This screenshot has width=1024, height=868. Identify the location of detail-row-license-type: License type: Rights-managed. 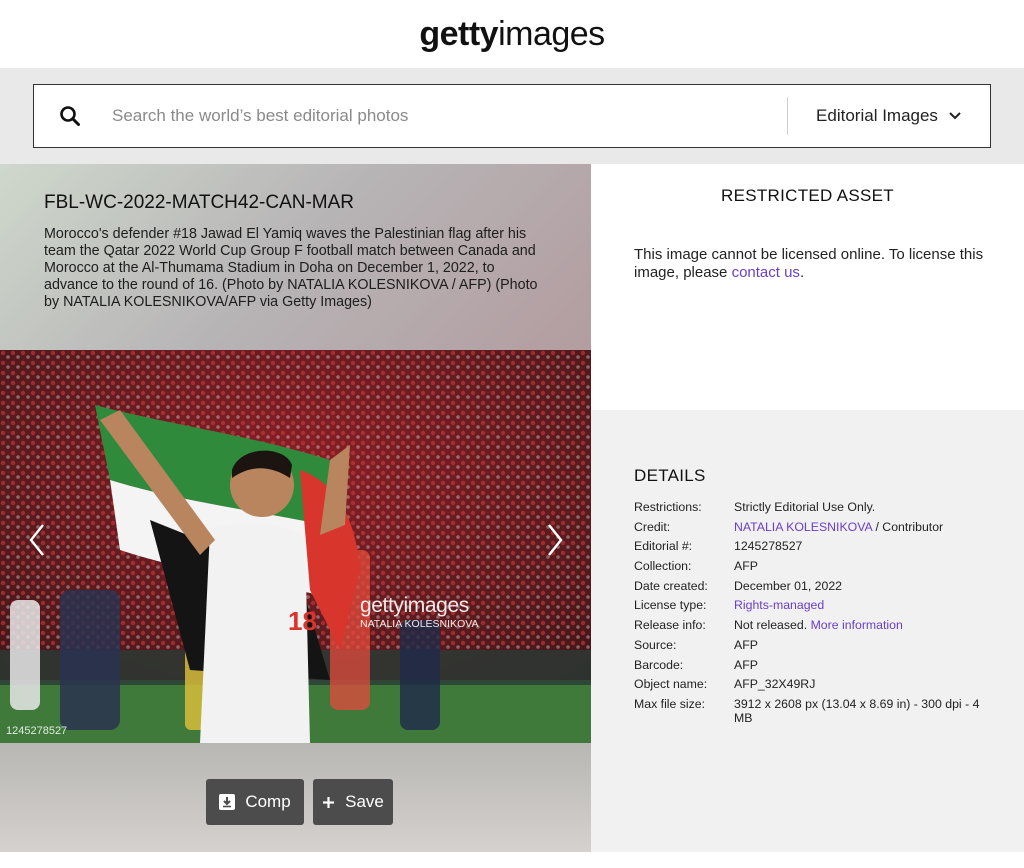
(809, 605).